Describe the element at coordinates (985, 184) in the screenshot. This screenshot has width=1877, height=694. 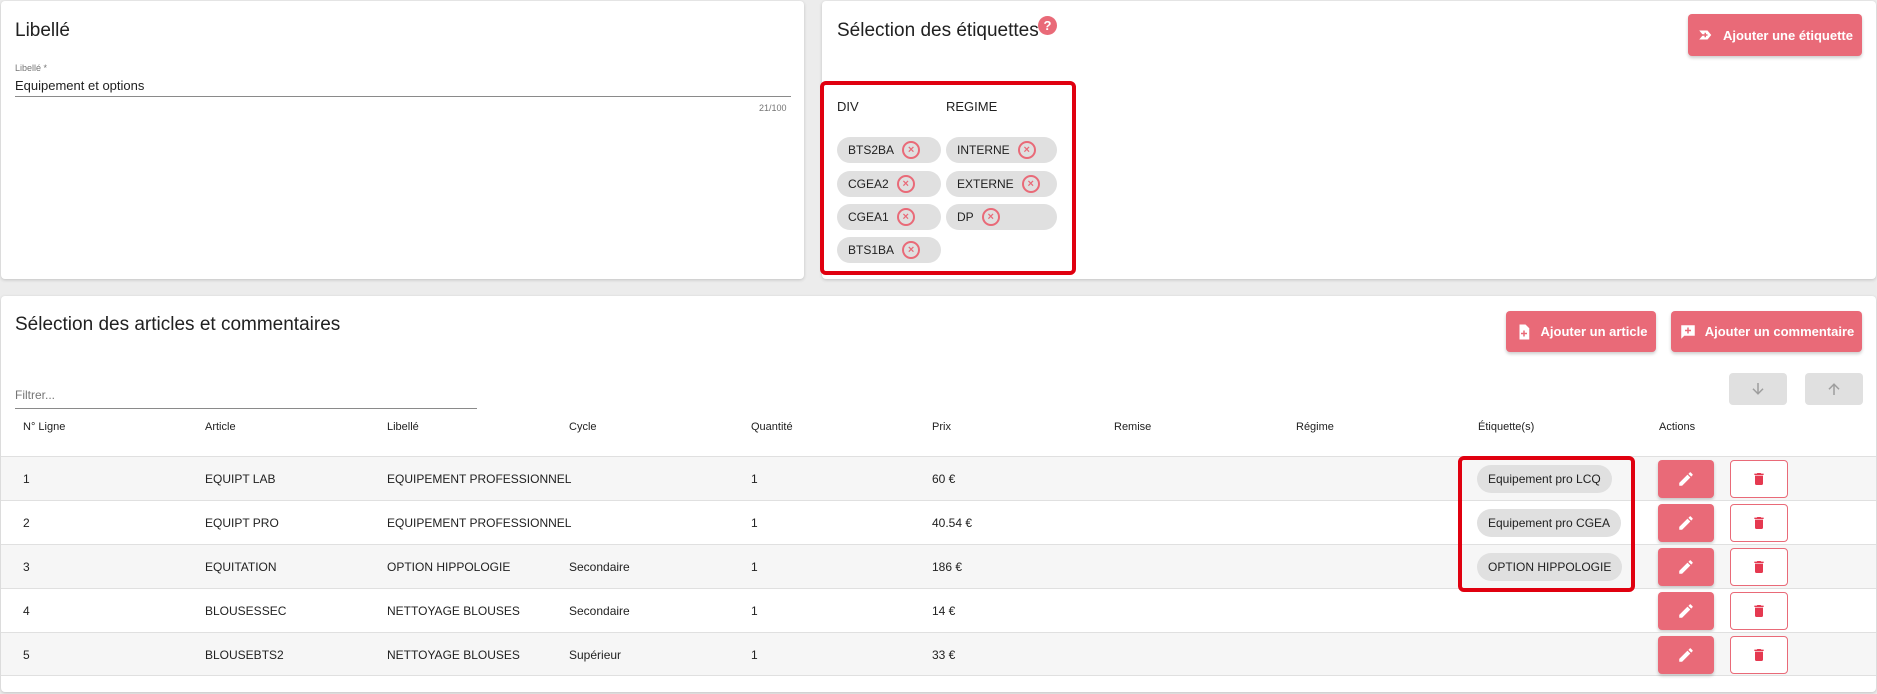
I see `chip-label: EXTERNE` at that location.